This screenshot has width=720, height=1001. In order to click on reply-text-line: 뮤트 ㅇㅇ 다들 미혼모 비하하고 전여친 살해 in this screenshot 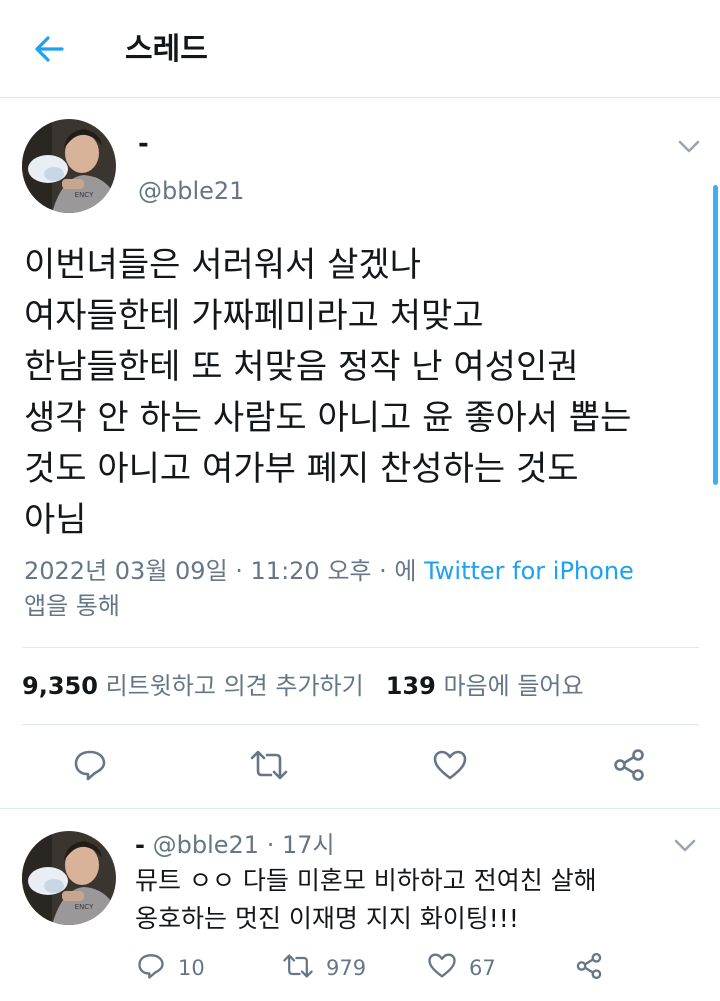, I will do `click(366, 880)`.